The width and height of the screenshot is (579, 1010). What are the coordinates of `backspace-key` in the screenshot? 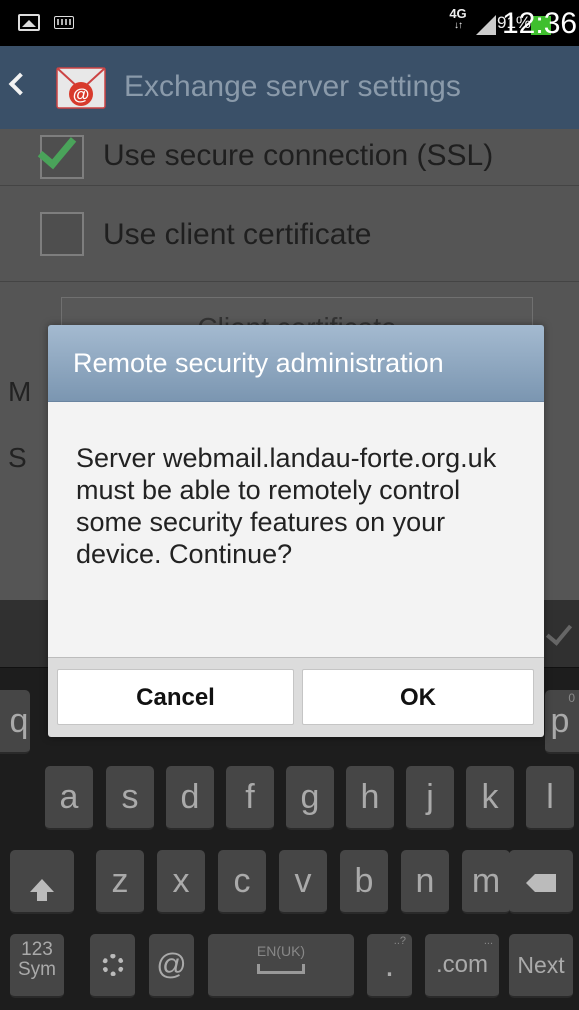 It's located at (541, 882).